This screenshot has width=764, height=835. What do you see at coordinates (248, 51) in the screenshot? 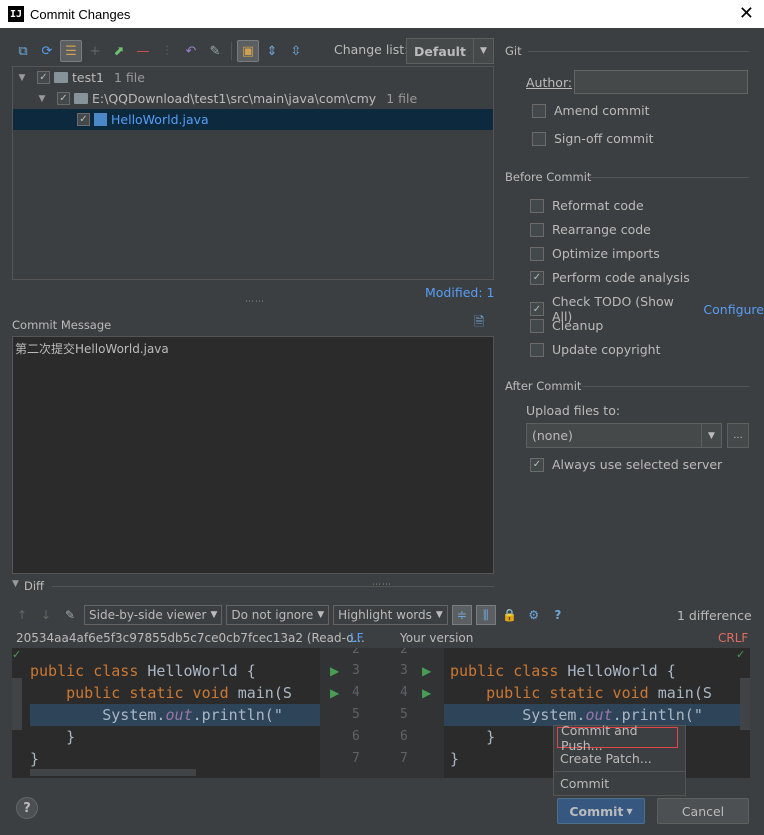
I see `expand-selected-icon: ▣` at bounding box center [248, 51].